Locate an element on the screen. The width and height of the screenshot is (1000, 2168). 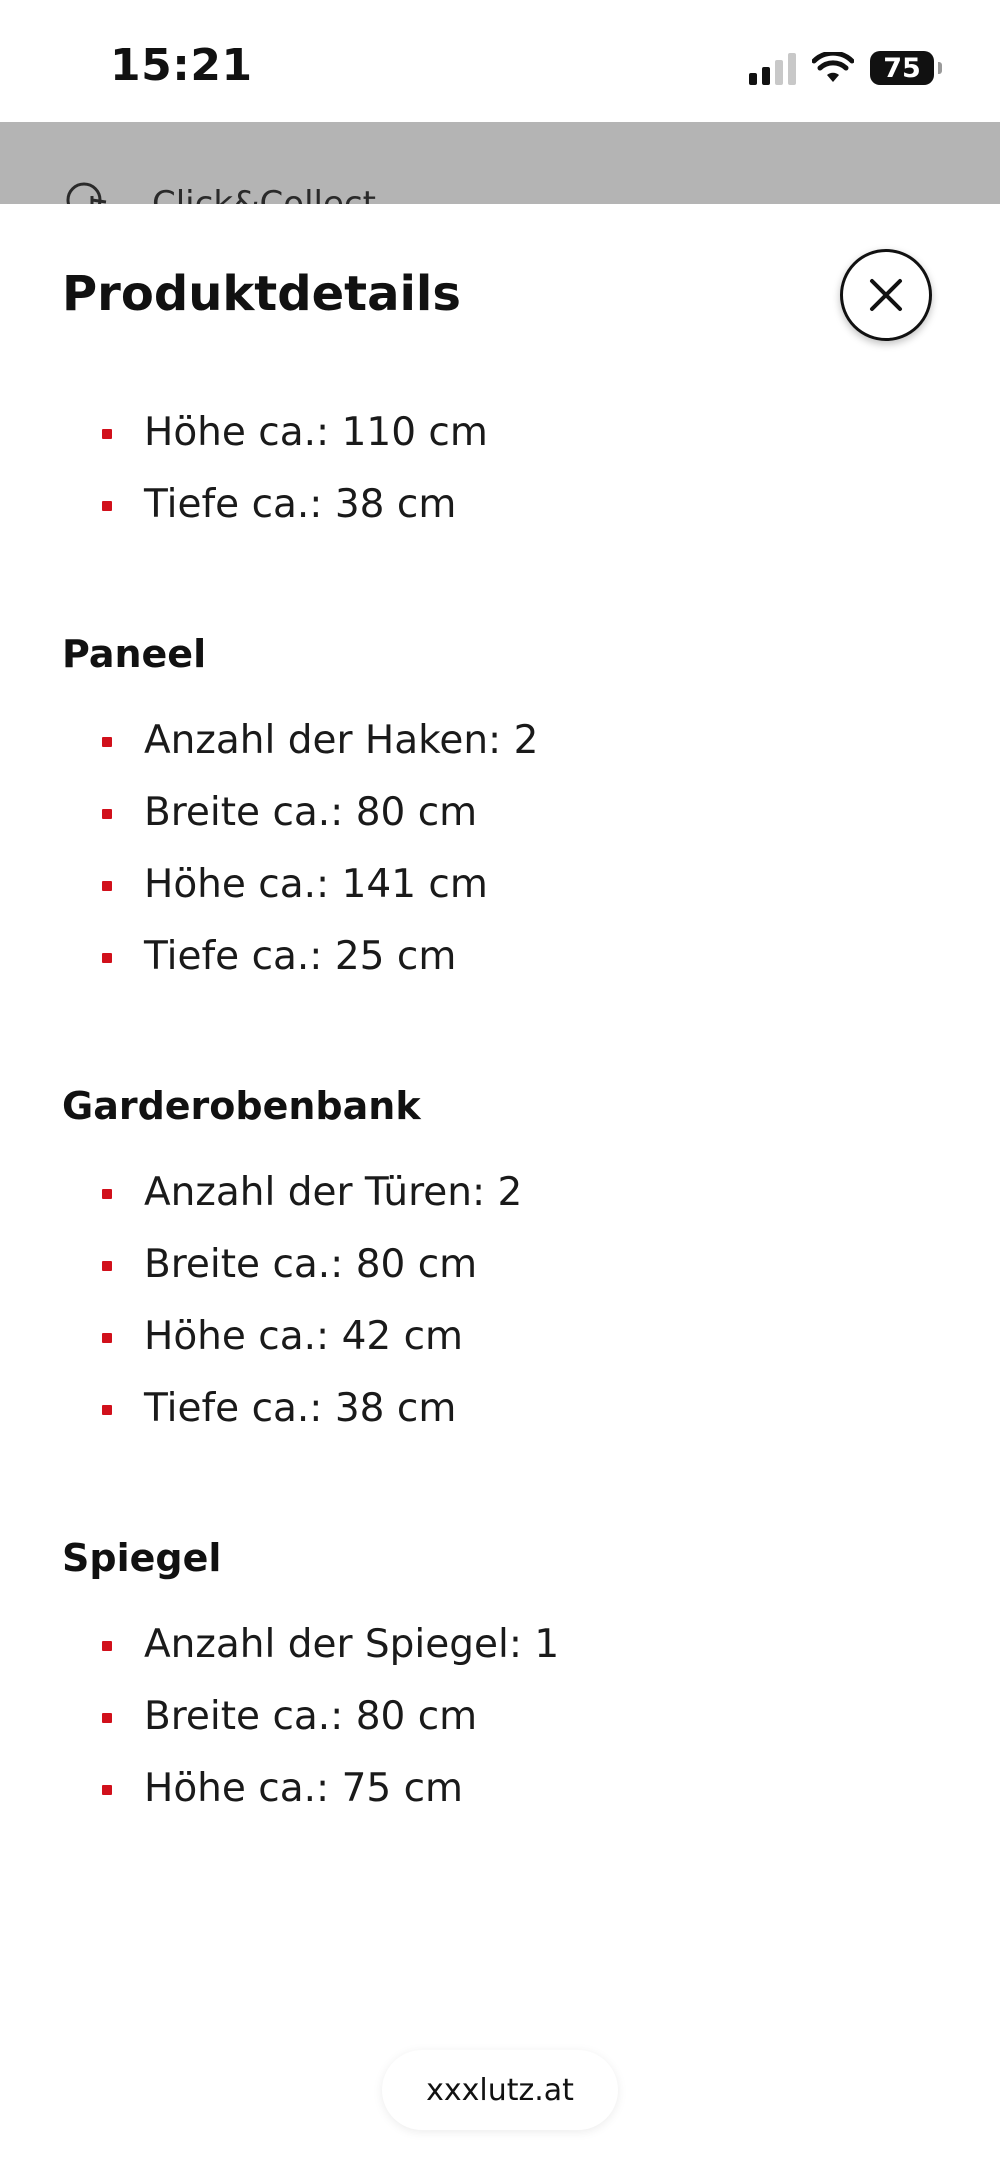
sheet-title: Produktdetails is located at coordinates (261, 294).